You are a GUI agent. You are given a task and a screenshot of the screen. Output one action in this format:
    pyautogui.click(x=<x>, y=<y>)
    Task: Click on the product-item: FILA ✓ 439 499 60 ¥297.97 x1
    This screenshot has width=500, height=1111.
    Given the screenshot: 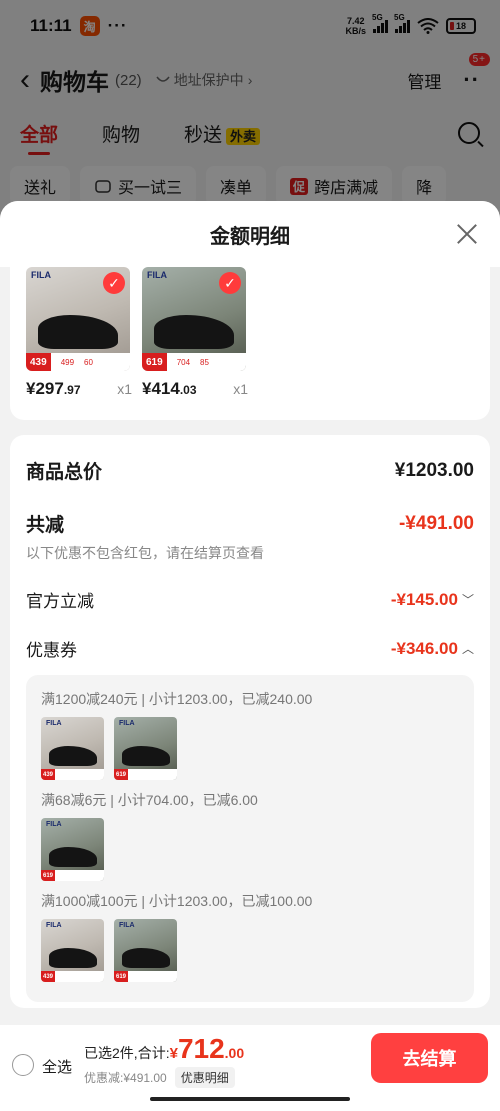 What is the action you would take?
    pyautogui.click(x=79, y=343)
    